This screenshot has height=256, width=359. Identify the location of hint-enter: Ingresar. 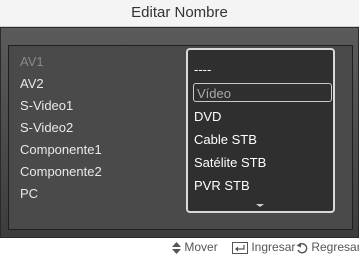
(263, 247).